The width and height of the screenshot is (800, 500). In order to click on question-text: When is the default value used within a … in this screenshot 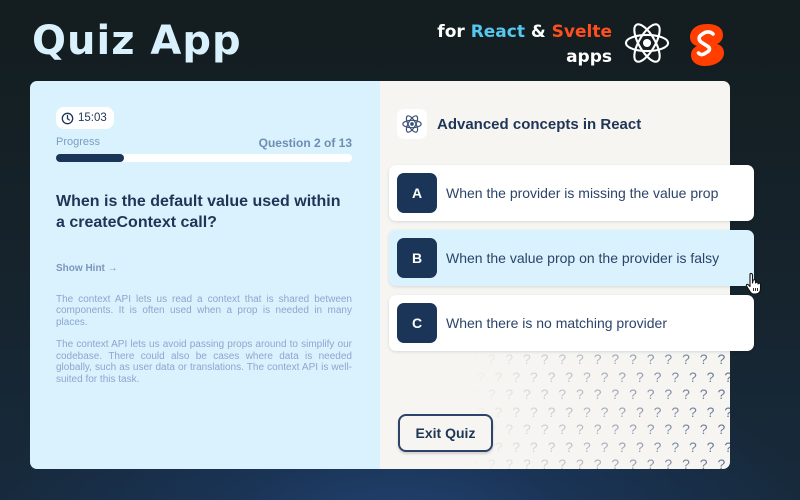, I will do `click(198, 211)`.